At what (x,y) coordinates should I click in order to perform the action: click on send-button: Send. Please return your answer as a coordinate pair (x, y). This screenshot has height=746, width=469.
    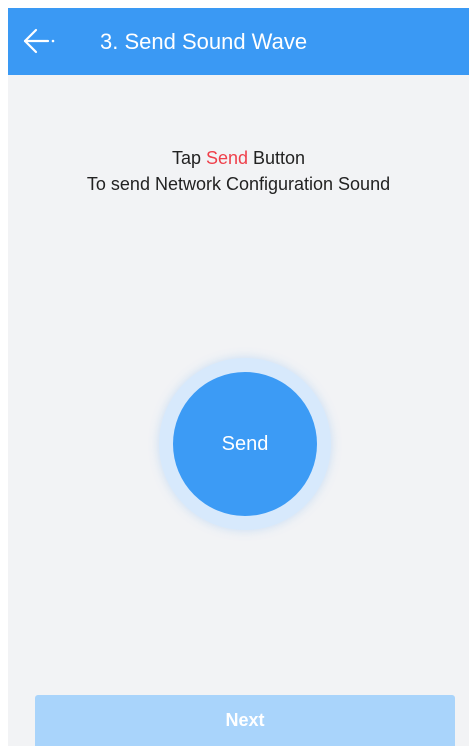
    Looking at the image, I should click on (245, 444).